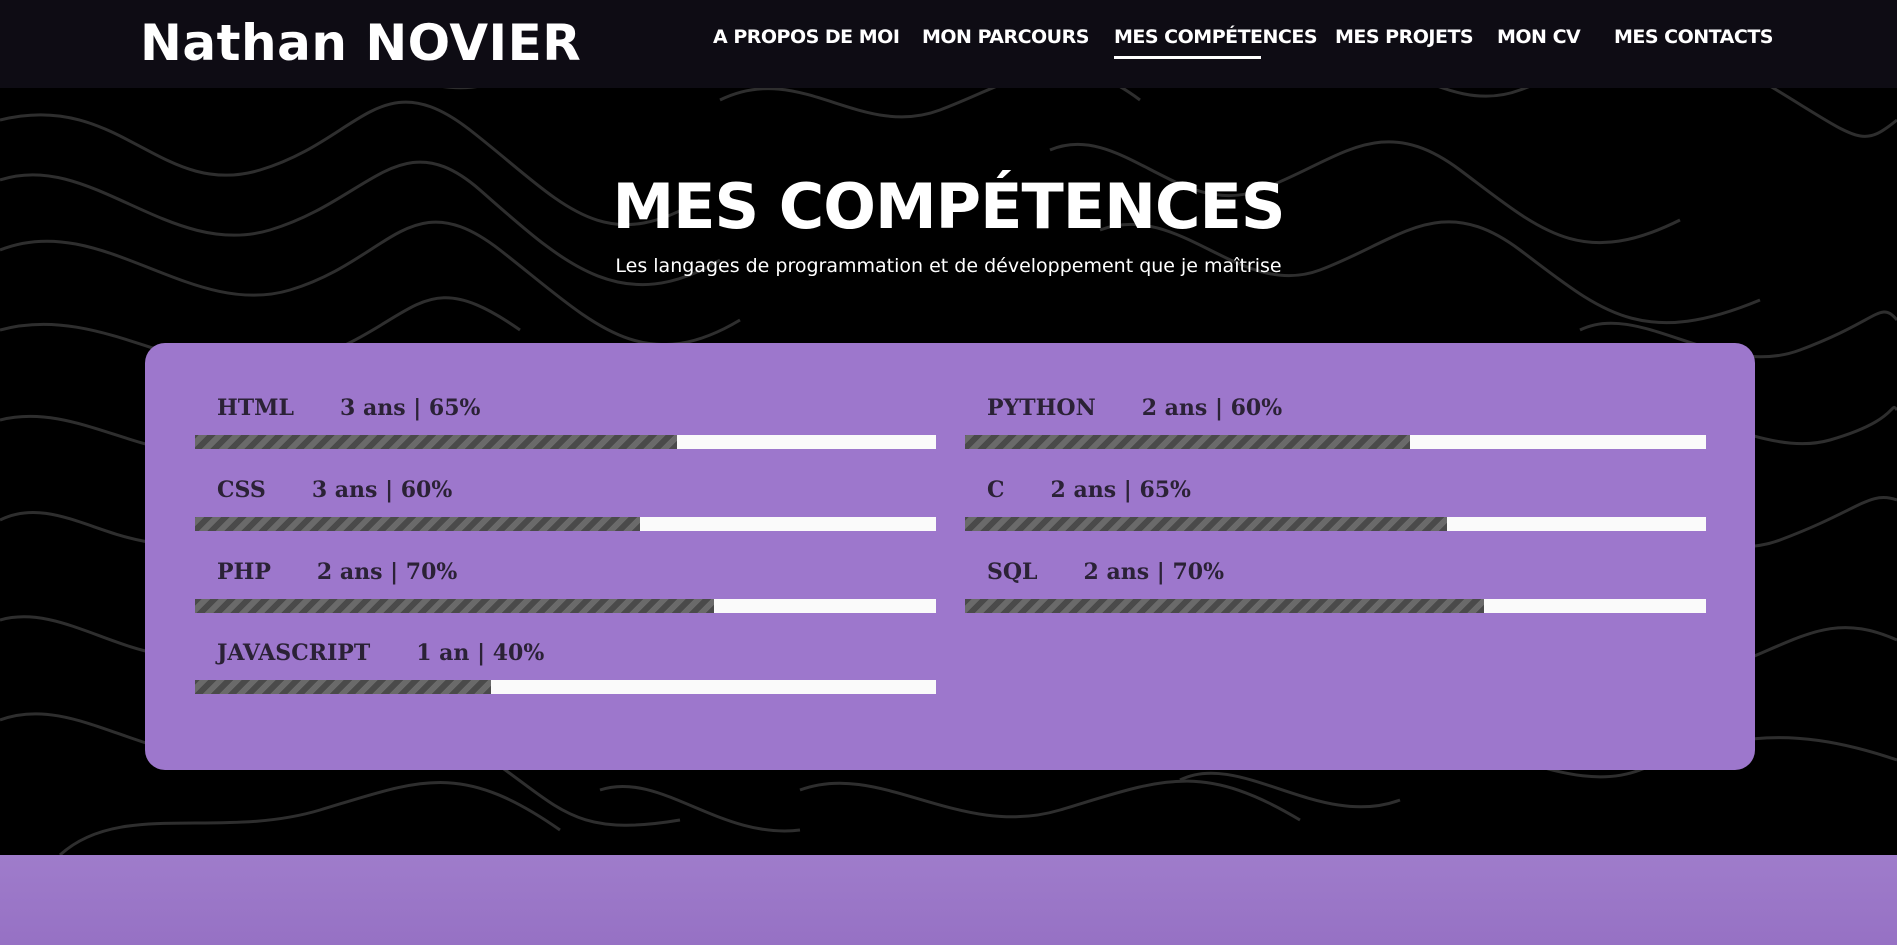  Describe the element at coordinates (480, 653) in the screenshot. I see `skill-meta: 1 an | 40%` at that location.